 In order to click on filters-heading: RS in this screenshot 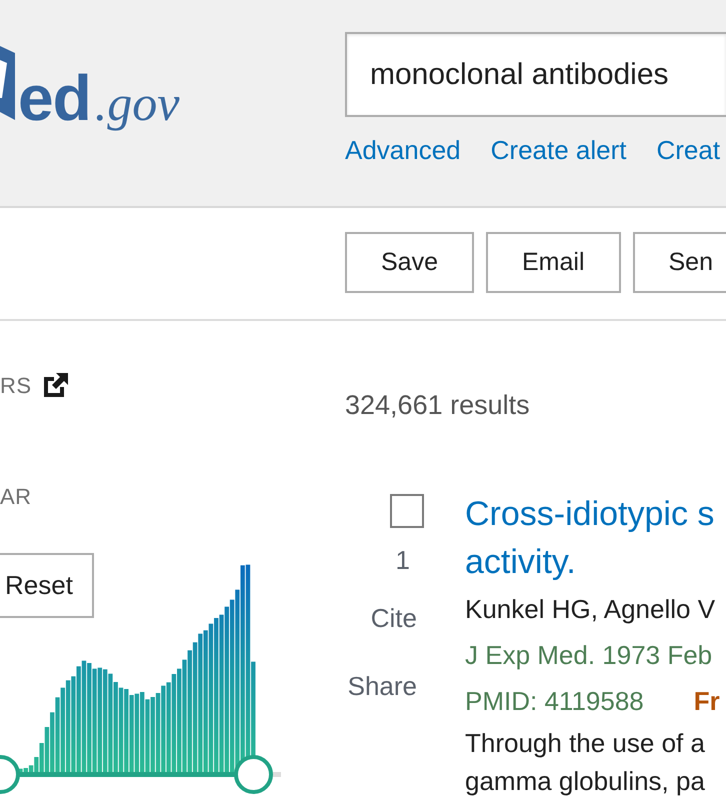, I will do `click(16, 386)`.